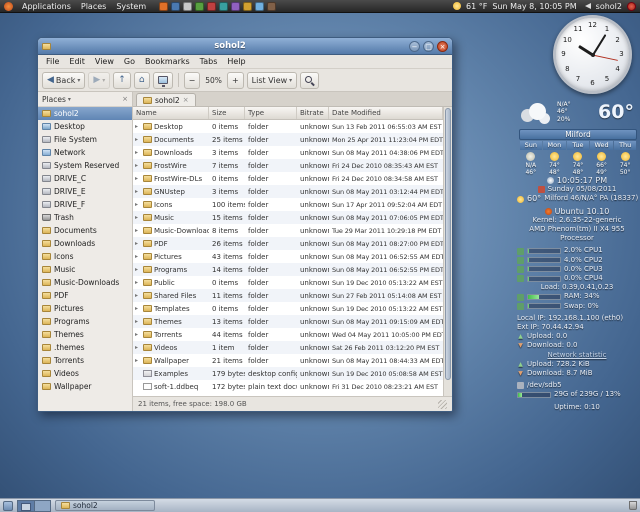 This screenshot has width=640, height=512. What do you see at coordinates (104, 61) in the screenshot?
I see `menu-view: View` at bounding box center [104, 61].